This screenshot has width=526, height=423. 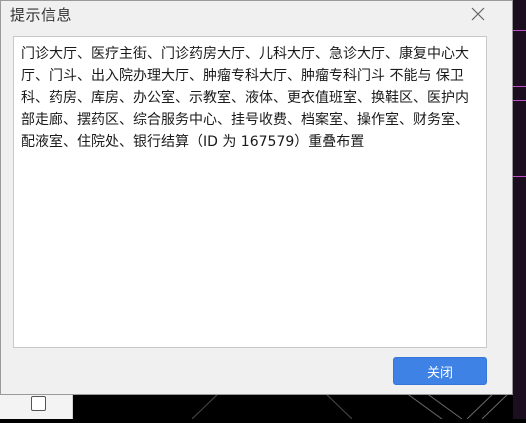 I want to click on dialog-close-x-button, so click(x=478, y=14).